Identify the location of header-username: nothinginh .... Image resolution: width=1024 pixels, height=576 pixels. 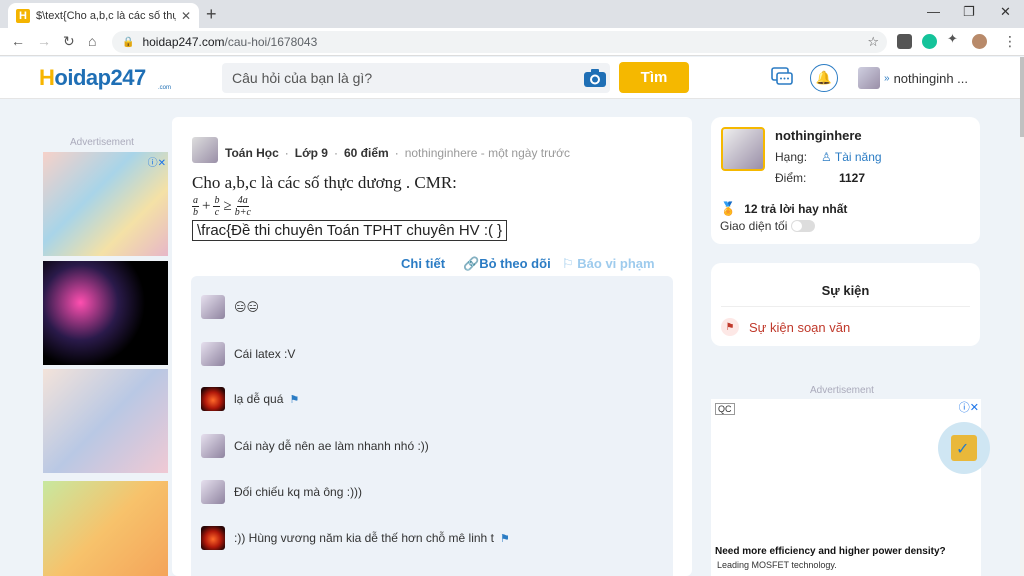
(931, 78).